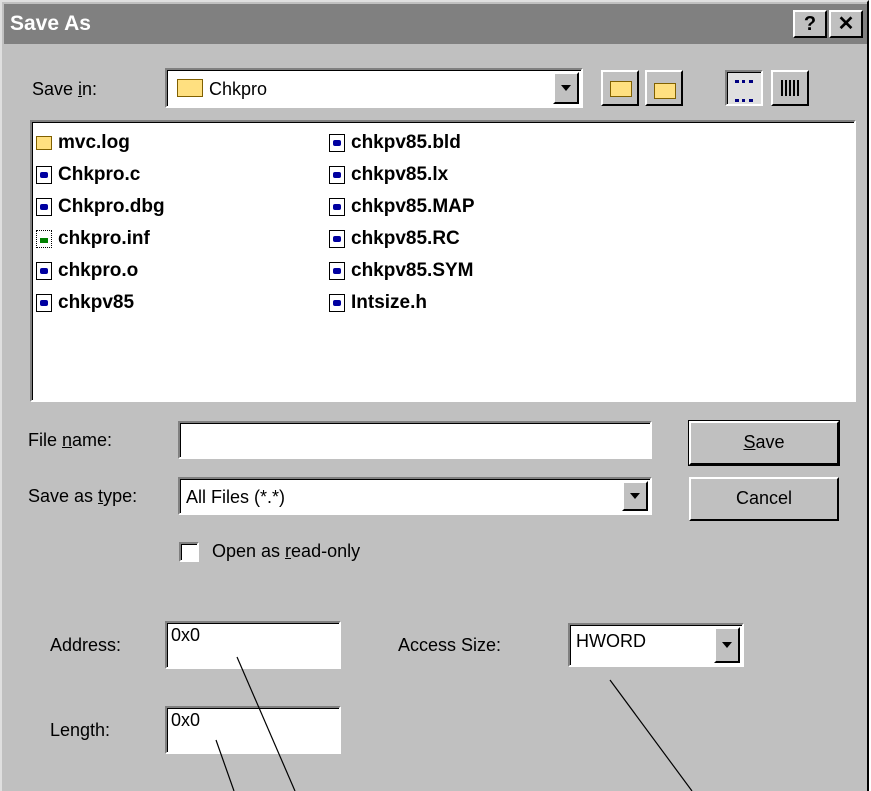 This screenshot has width=871, height=791. I want to click on address-callout-line, so click(266, 723).